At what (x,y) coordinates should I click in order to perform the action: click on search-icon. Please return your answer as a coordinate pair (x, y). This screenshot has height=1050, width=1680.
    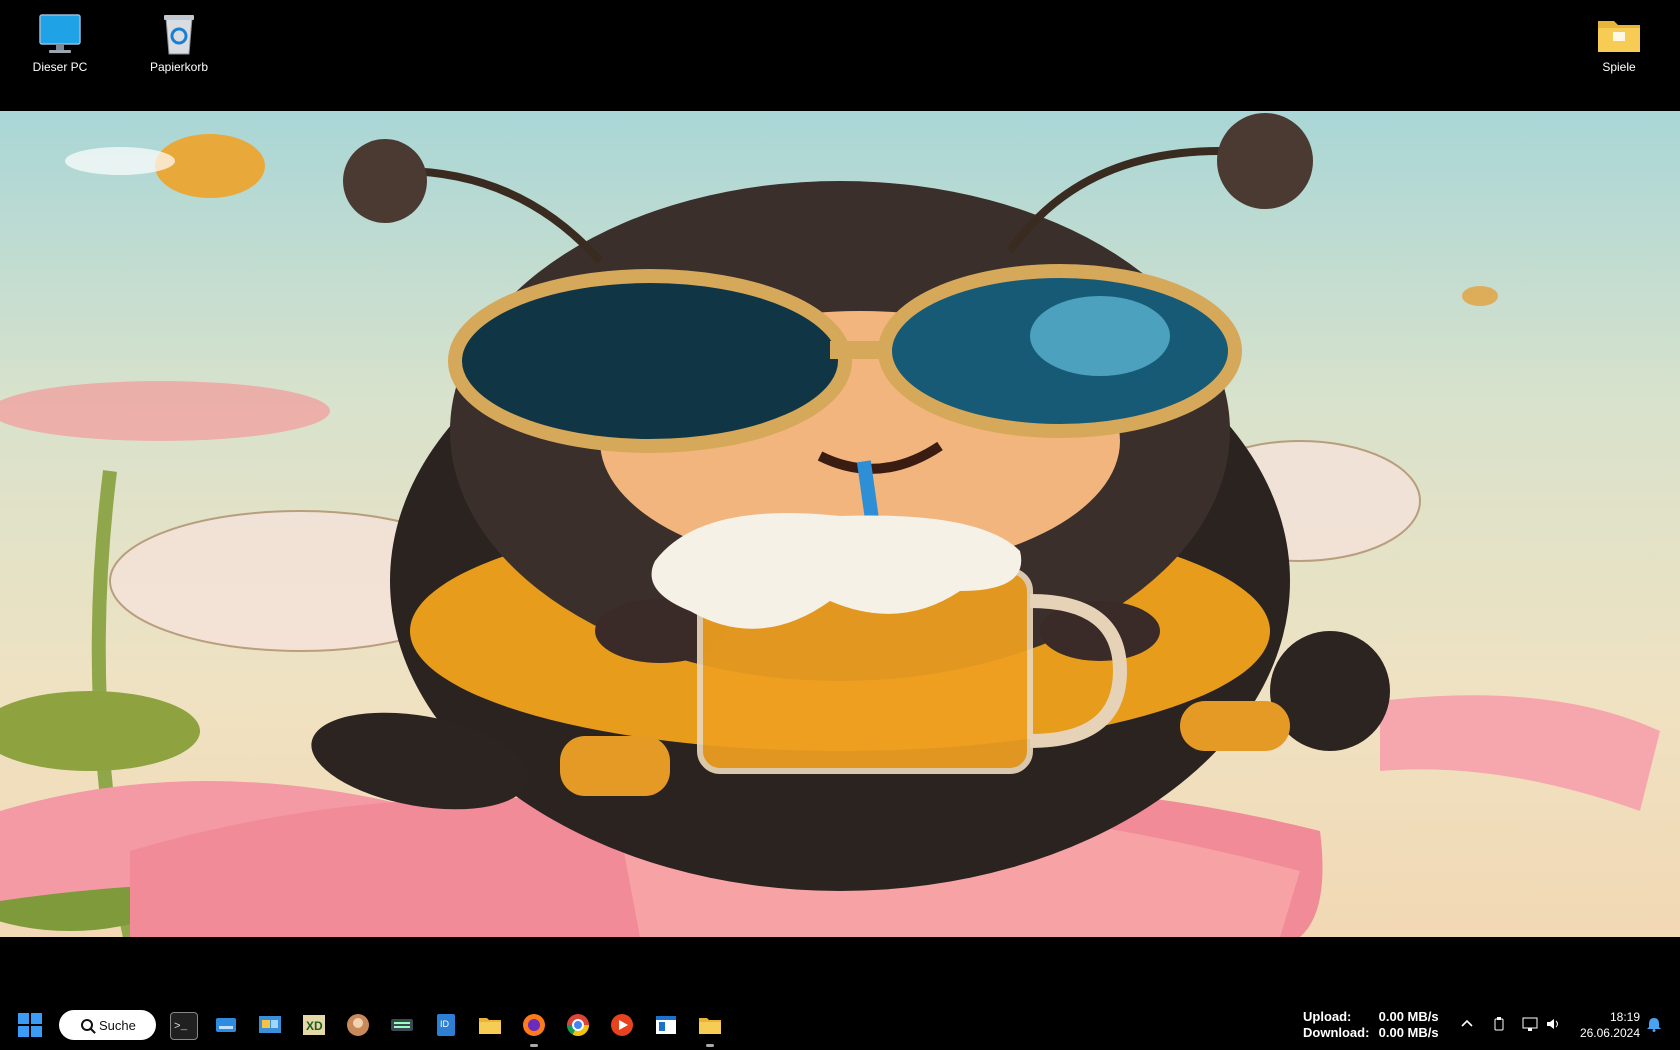
    Looking at the image, I should click on (87, 1025).